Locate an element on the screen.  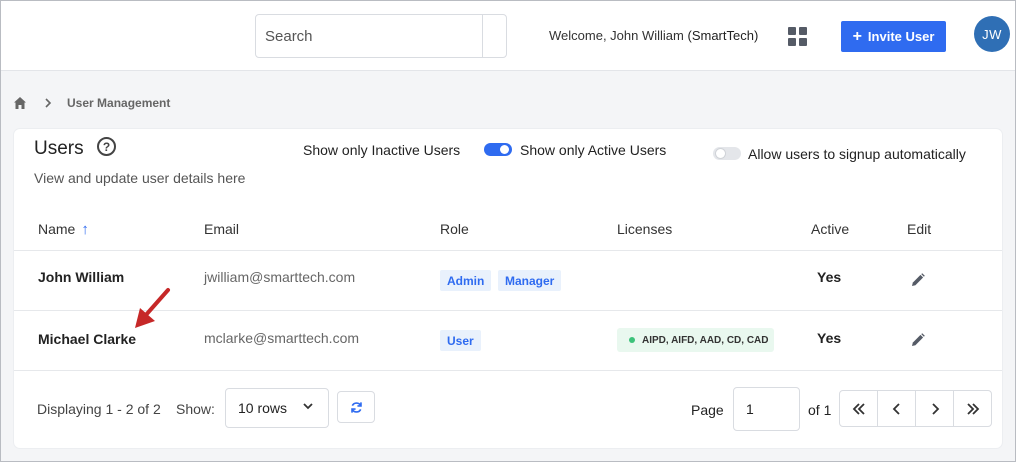
welcome-text: Welcome, John William (SmartTech) is located at coordinates (653, 35).